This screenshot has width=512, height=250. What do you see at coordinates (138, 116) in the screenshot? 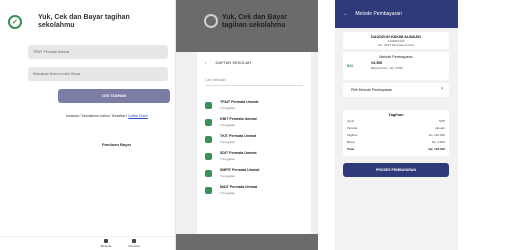
I see `register-link: Daftar Disini` at bounding box center [138, 116].